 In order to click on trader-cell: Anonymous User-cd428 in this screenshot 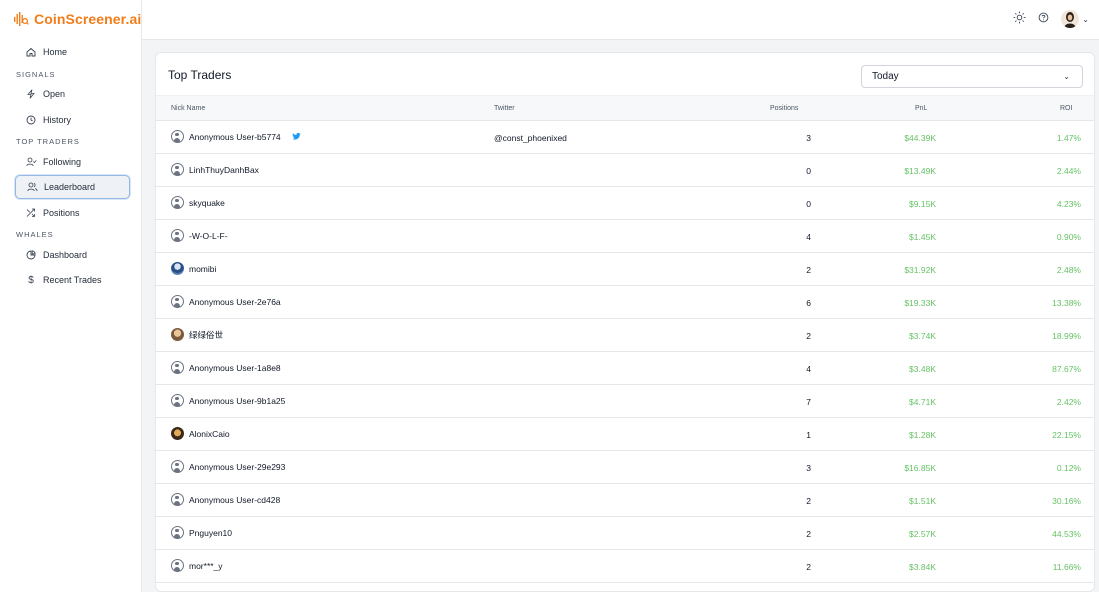, I will do `click(225, 499)`.